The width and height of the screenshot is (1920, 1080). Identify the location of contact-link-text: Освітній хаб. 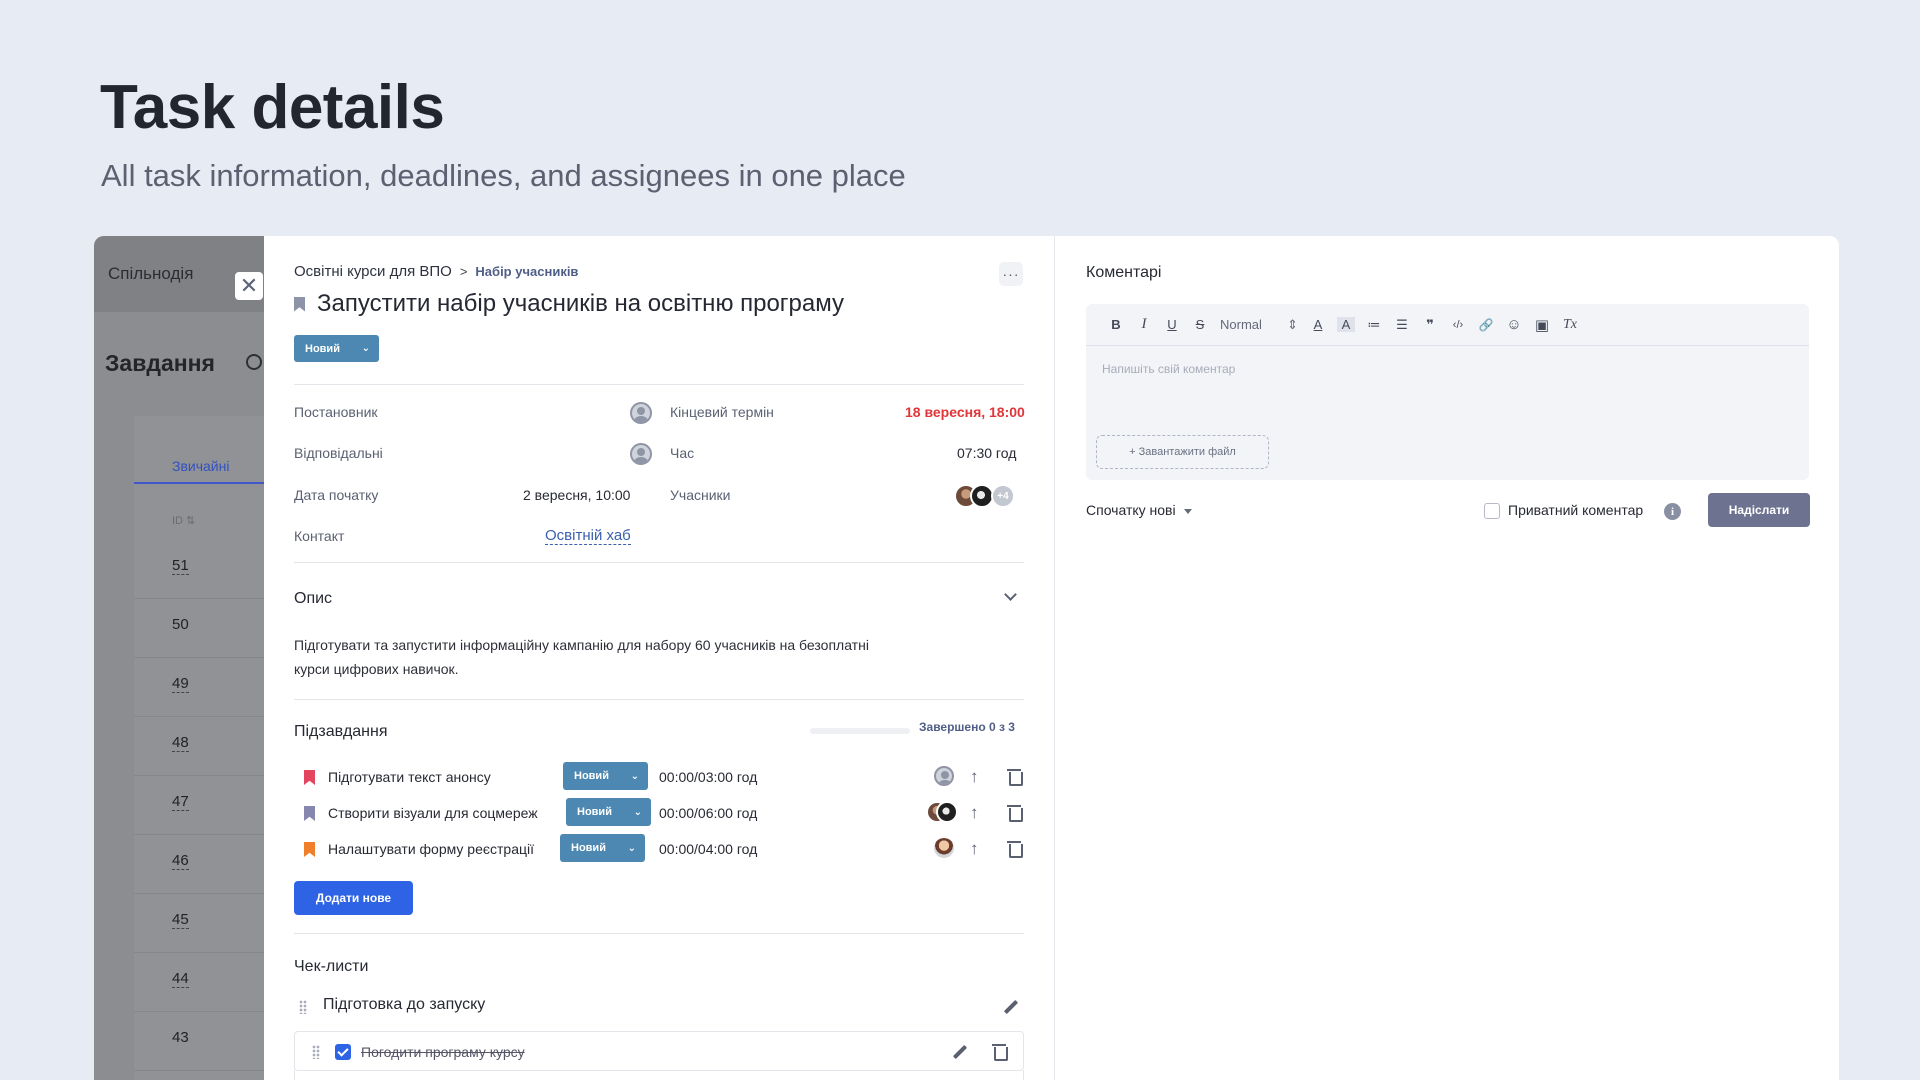
(588, 536).